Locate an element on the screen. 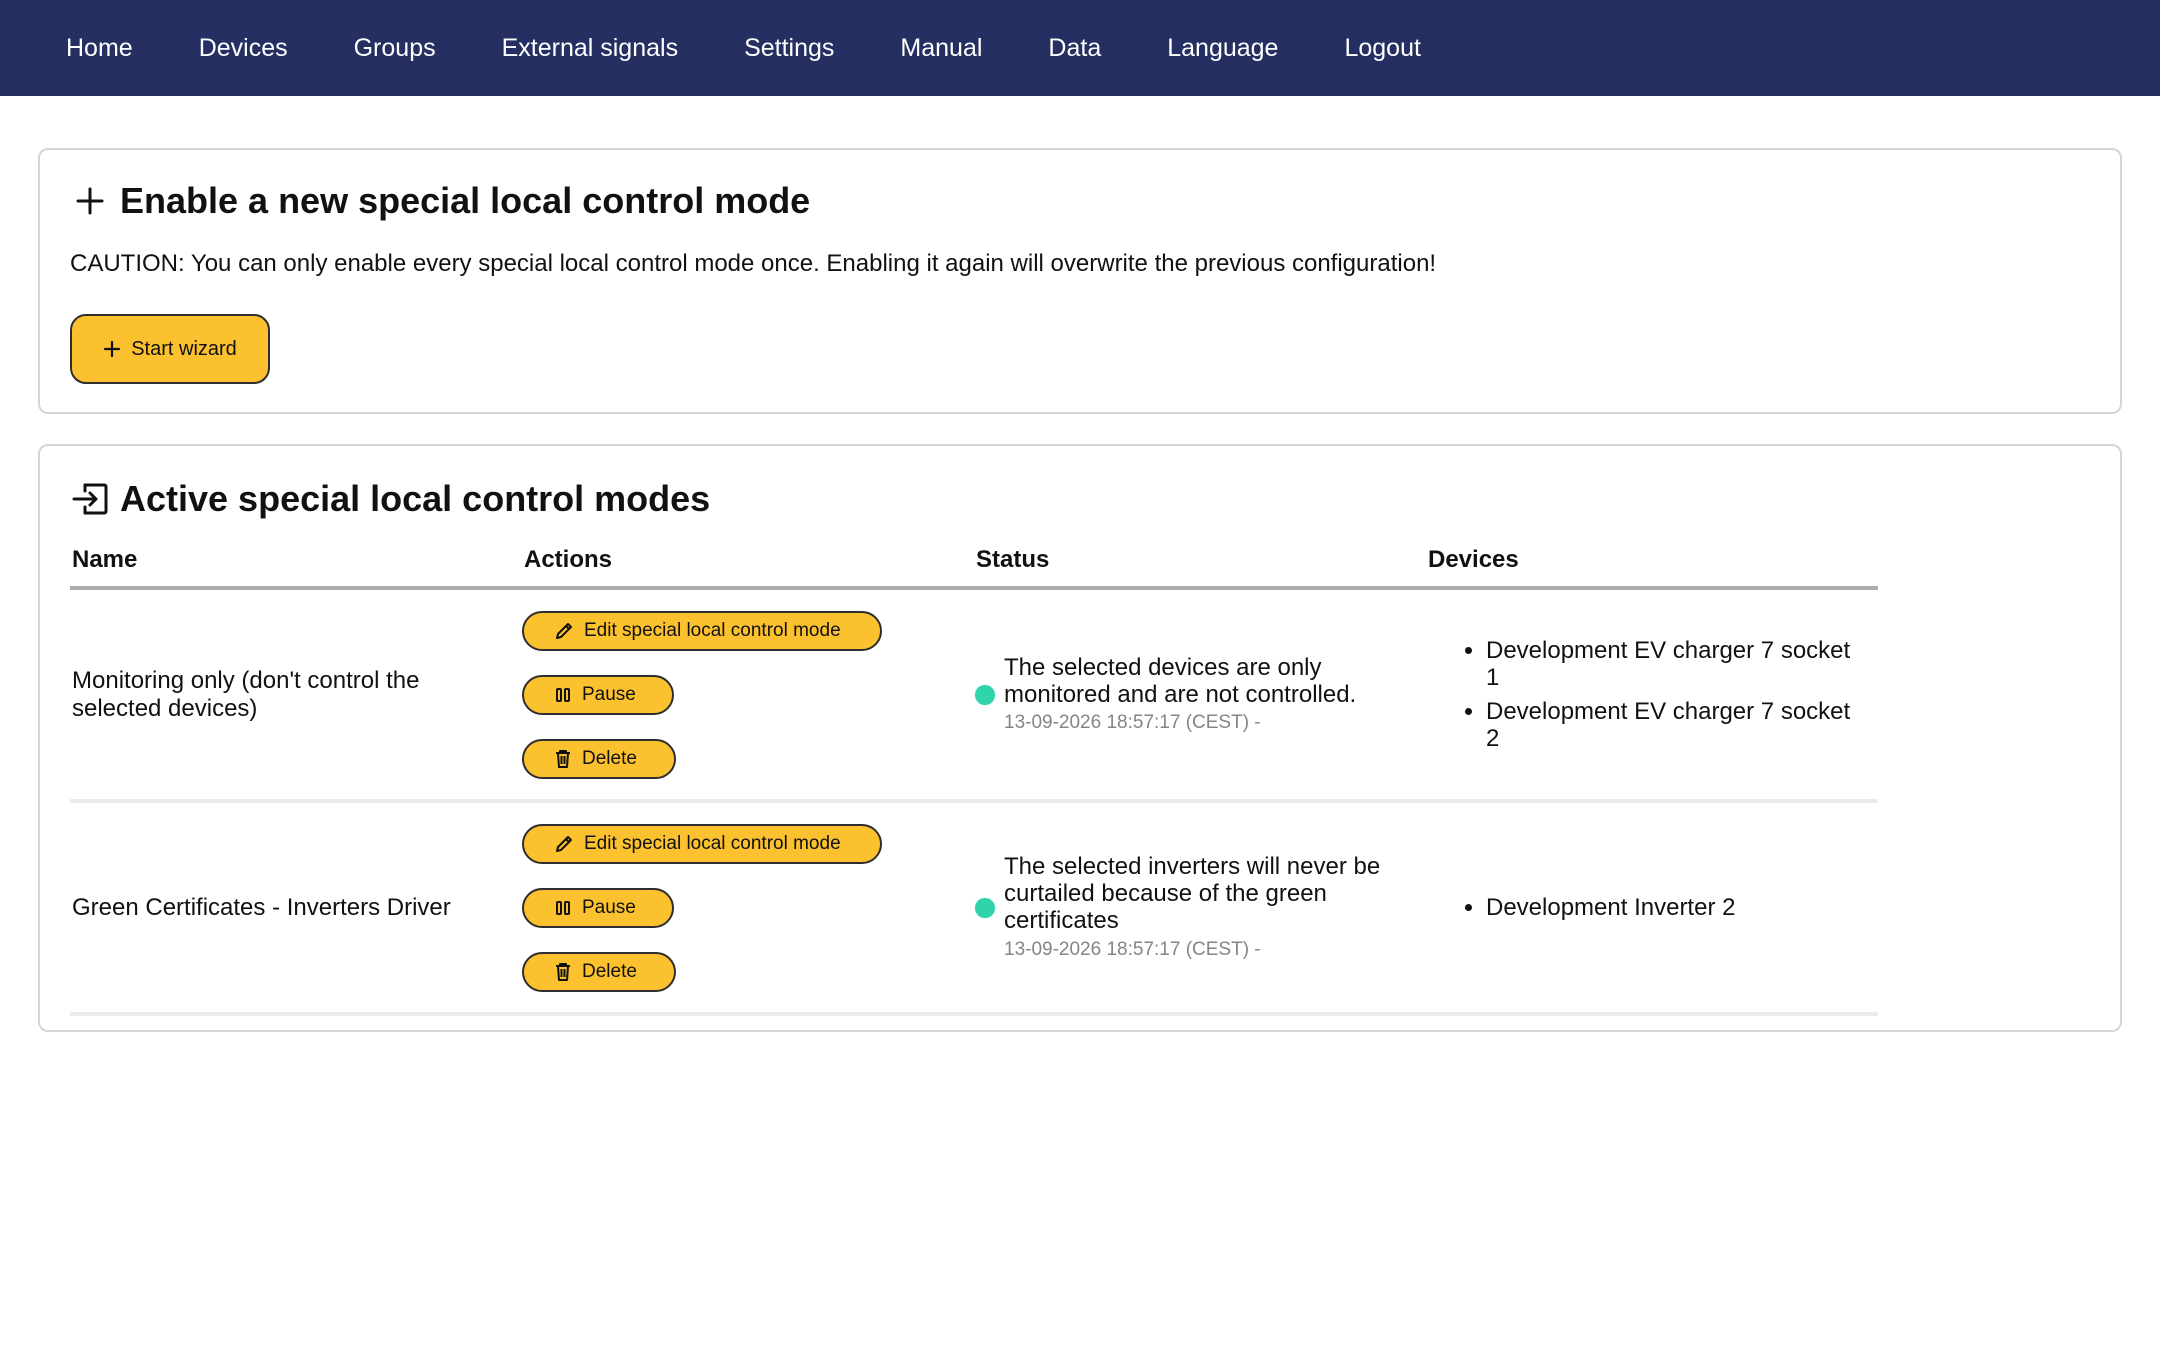  column-header-name: Name is located at coordinates (105, 559).